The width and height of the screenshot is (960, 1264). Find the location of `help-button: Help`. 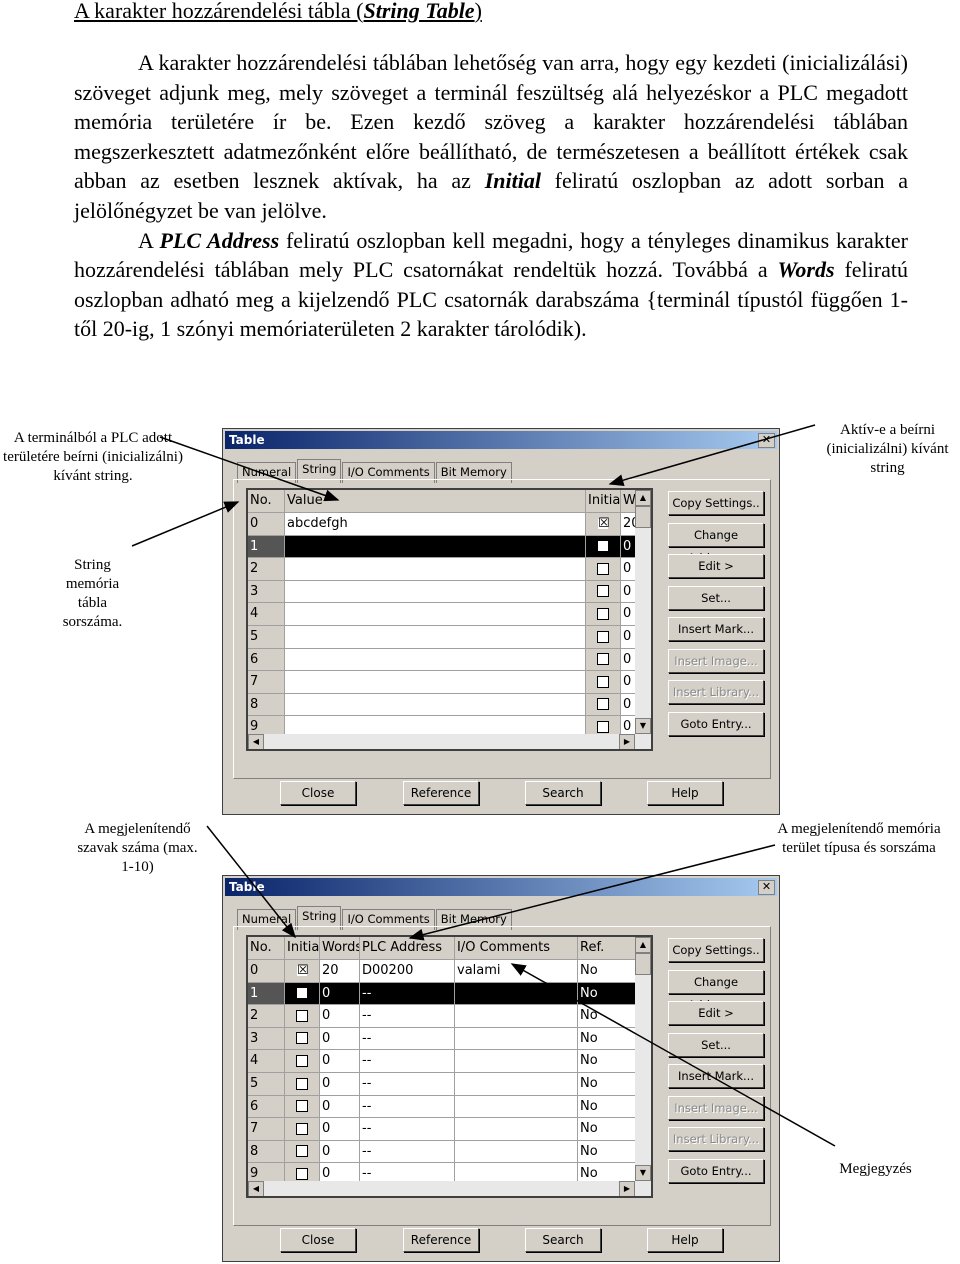

help-button: Help is located at coordinates (685, 1240).